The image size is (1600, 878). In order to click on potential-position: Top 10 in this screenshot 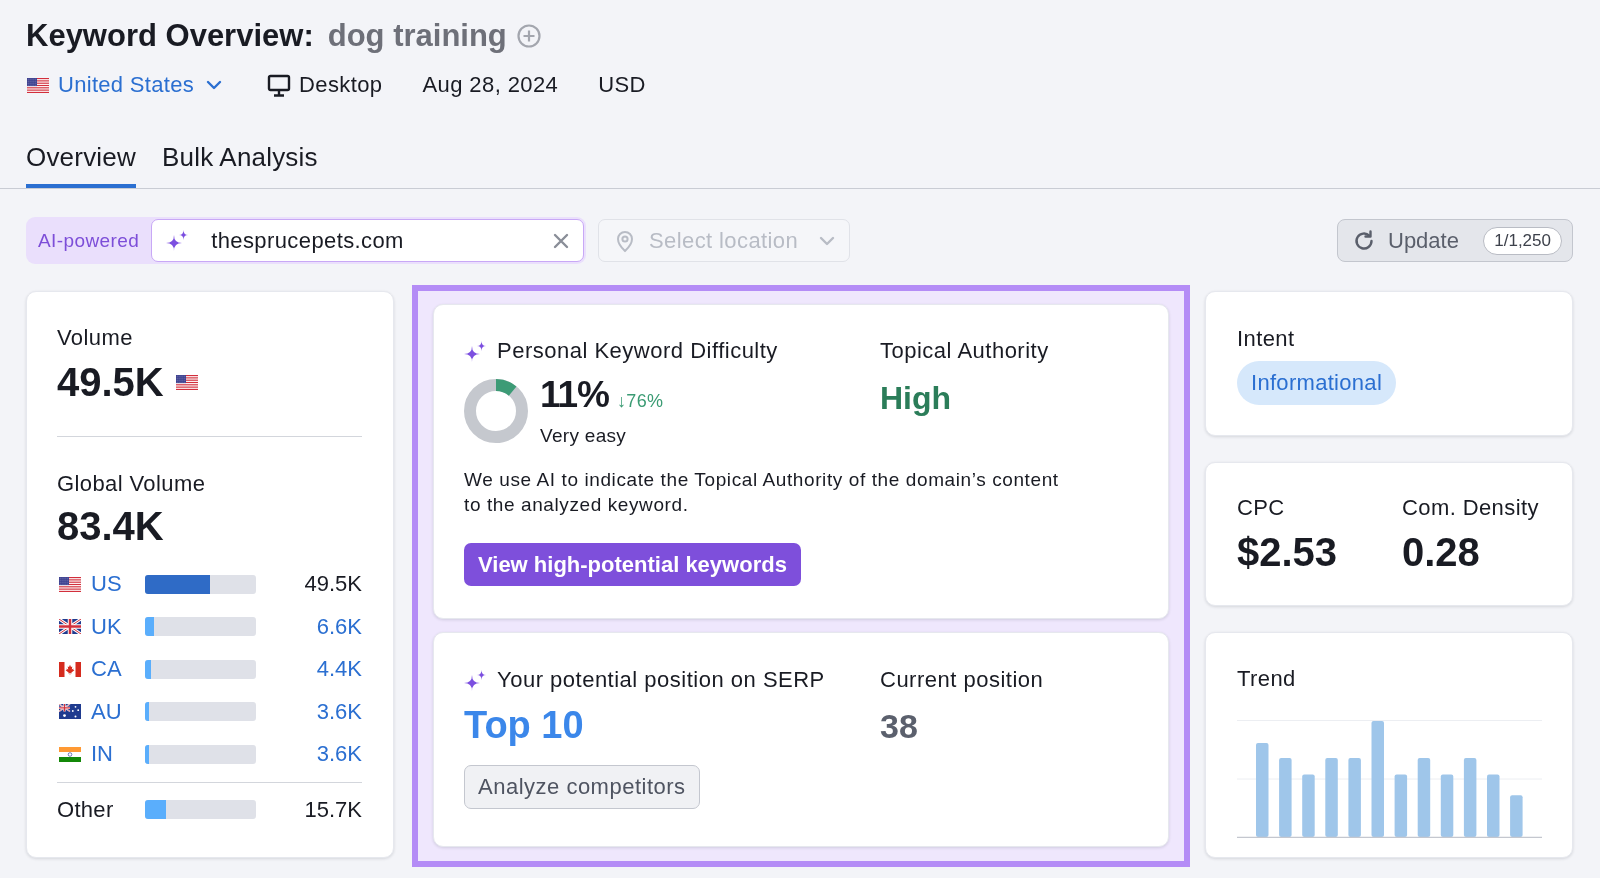, I will do `click(524, 725)`.